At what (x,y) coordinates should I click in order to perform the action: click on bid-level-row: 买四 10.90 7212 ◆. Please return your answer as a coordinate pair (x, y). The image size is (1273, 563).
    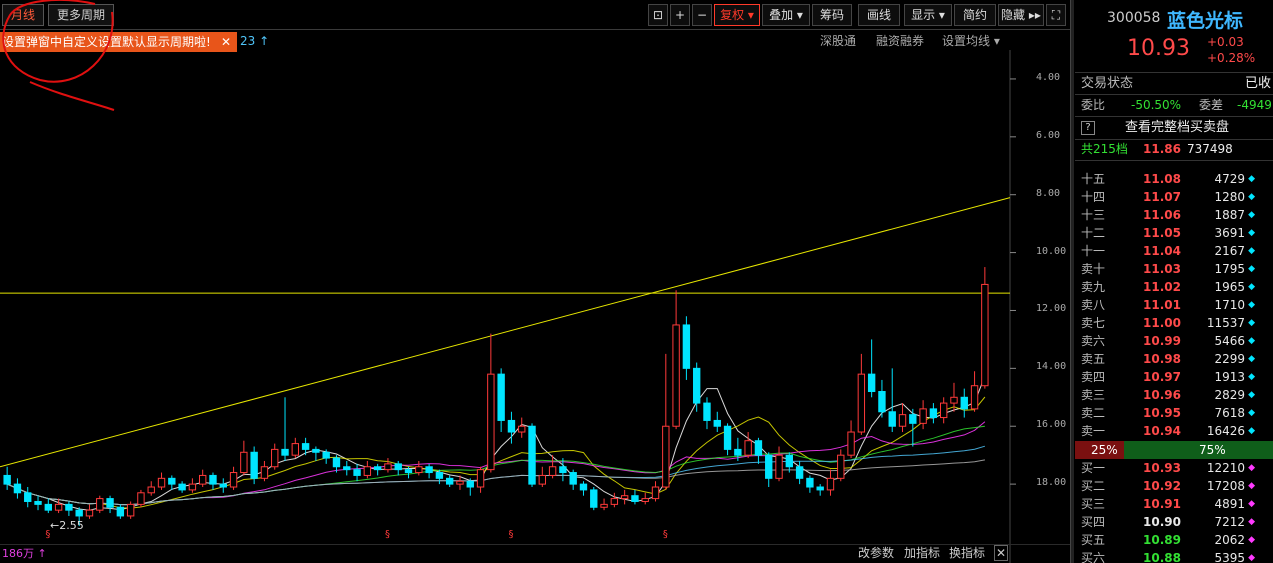
    Looking at the image, I should click on (1174, 522).